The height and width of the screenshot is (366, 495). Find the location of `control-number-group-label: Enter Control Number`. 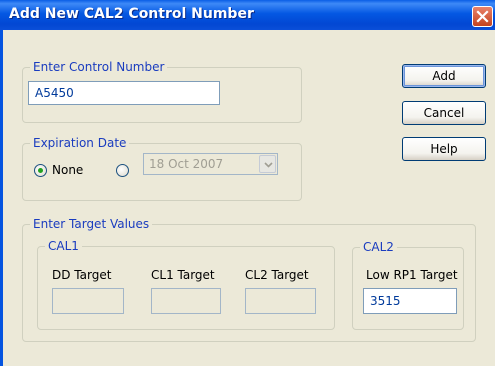

control-number-group-label: Enter Control Number is located at coordinates (99, 67).